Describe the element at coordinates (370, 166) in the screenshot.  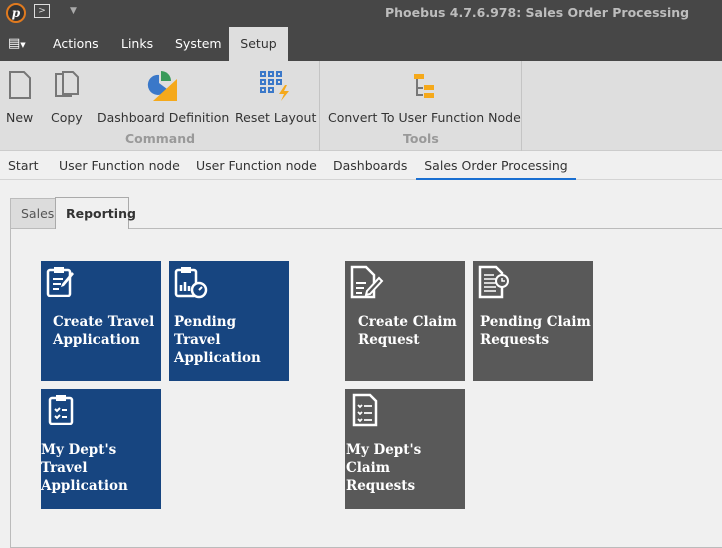
I see `tab-dashboards: Dashboards` at that location.